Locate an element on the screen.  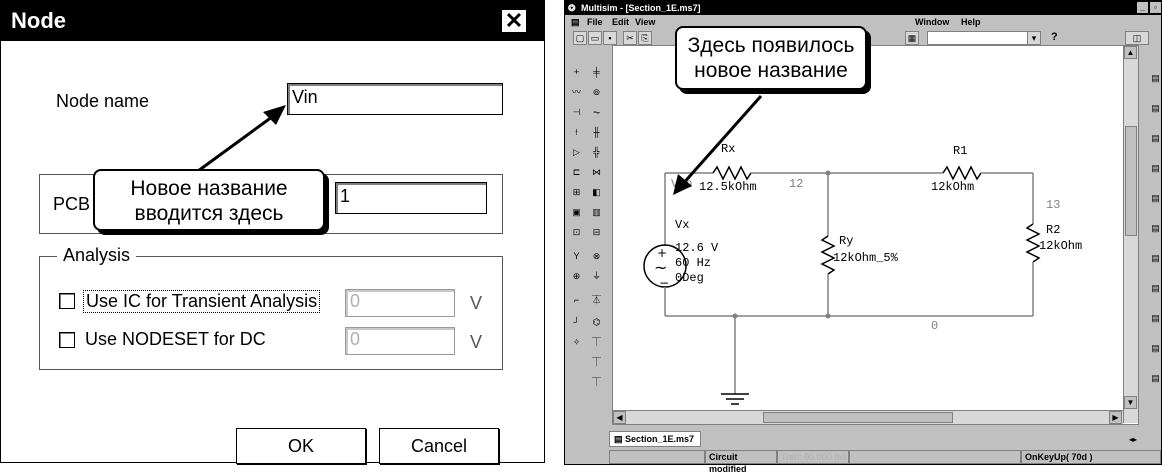
menu-view: View is located at coordinates (645, 22).